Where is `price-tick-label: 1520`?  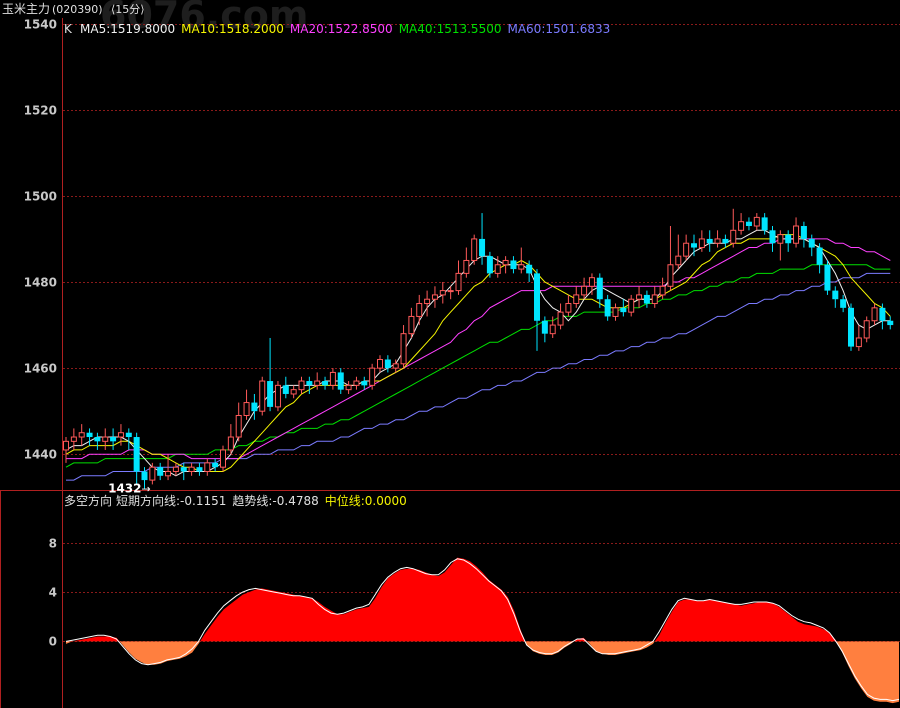
price-tick-label: 1520 is located at coordinates (40, 111).